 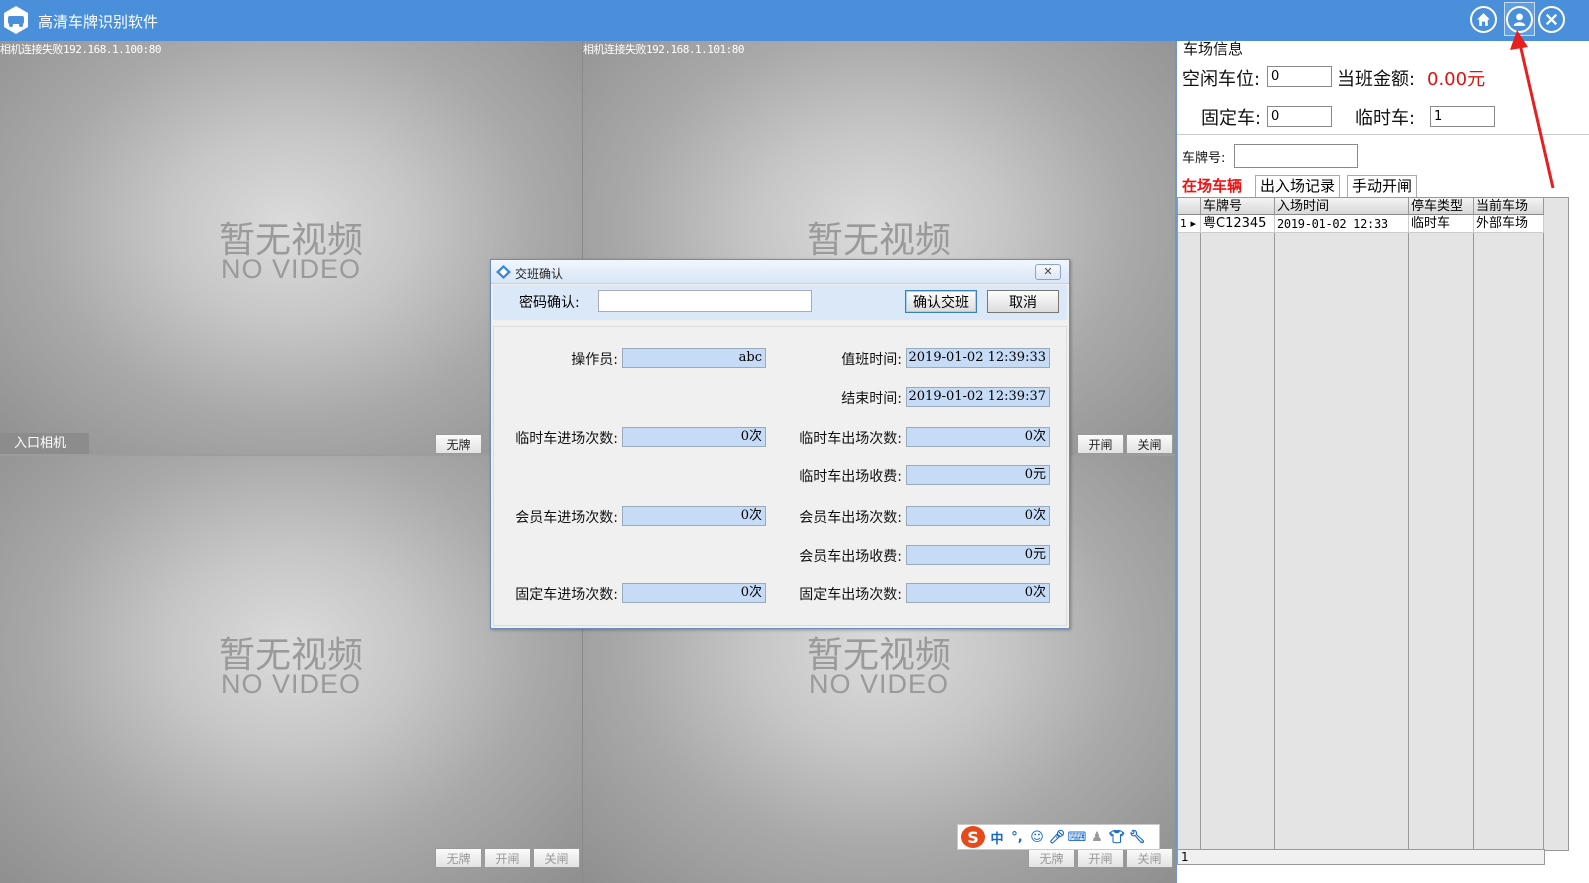 I want to click on shift-amount-label: 当班金额:, so click(x=1376, y=79).